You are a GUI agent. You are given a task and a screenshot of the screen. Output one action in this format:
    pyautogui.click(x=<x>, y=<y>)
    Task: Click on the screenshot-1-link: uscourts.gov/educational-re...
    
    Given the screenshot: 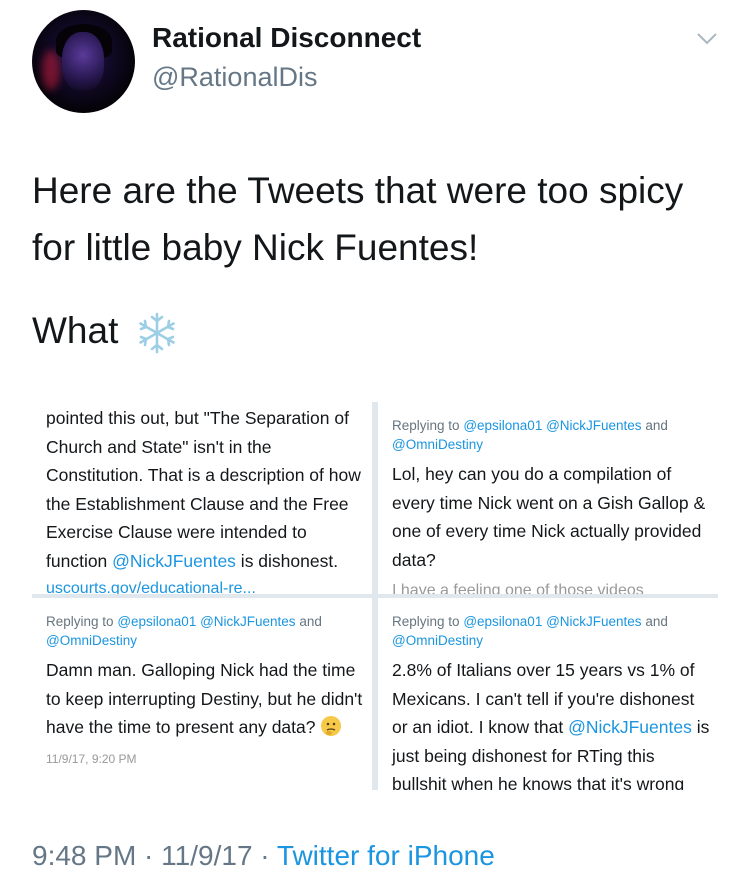 What is the action you would take?
    pyautogui.click(x=151, y=587)
    